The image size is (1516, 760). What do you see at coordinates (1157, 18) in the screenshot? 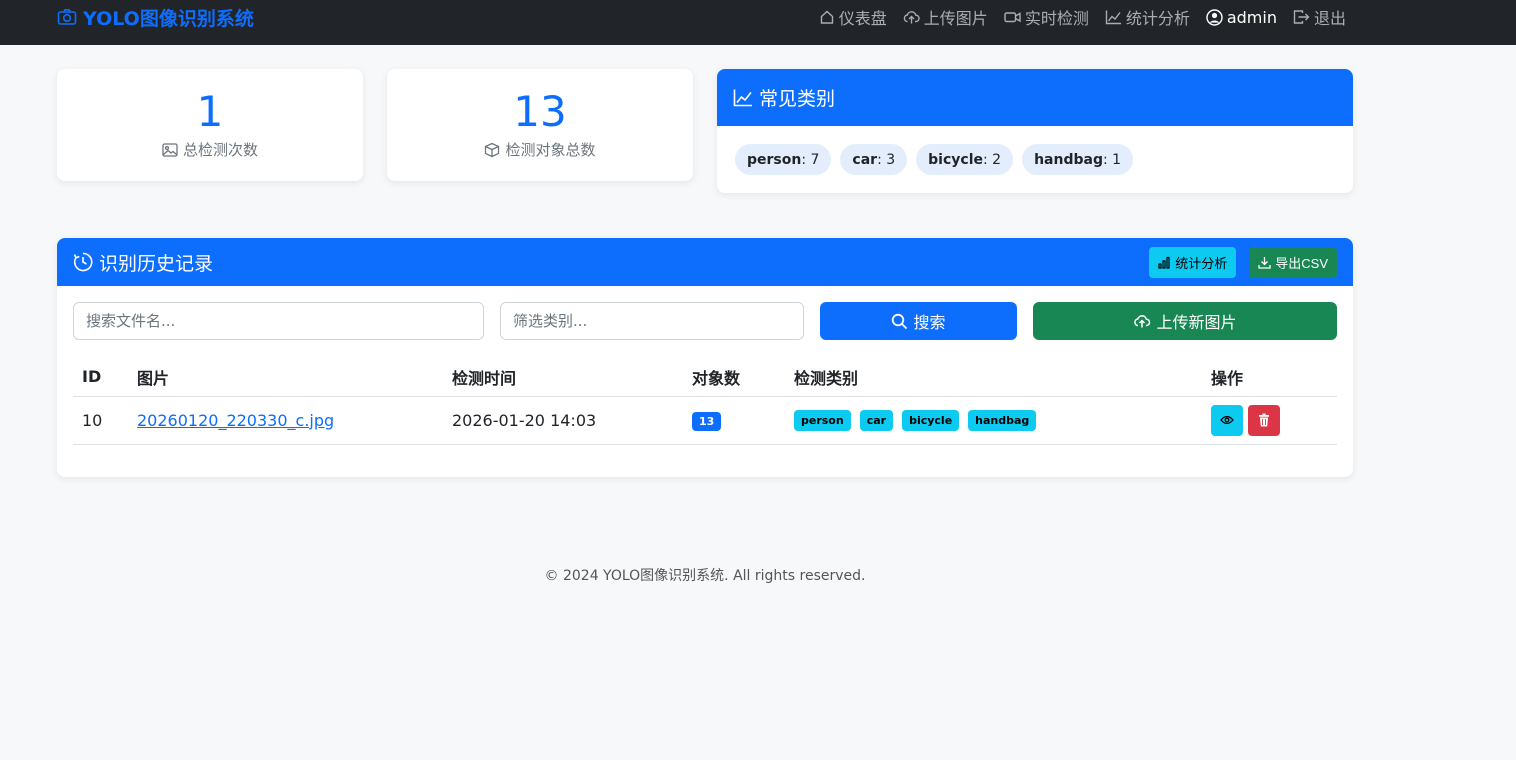
I see `nav-stats-label: 统计分析` at bounding box center [1157, 18].